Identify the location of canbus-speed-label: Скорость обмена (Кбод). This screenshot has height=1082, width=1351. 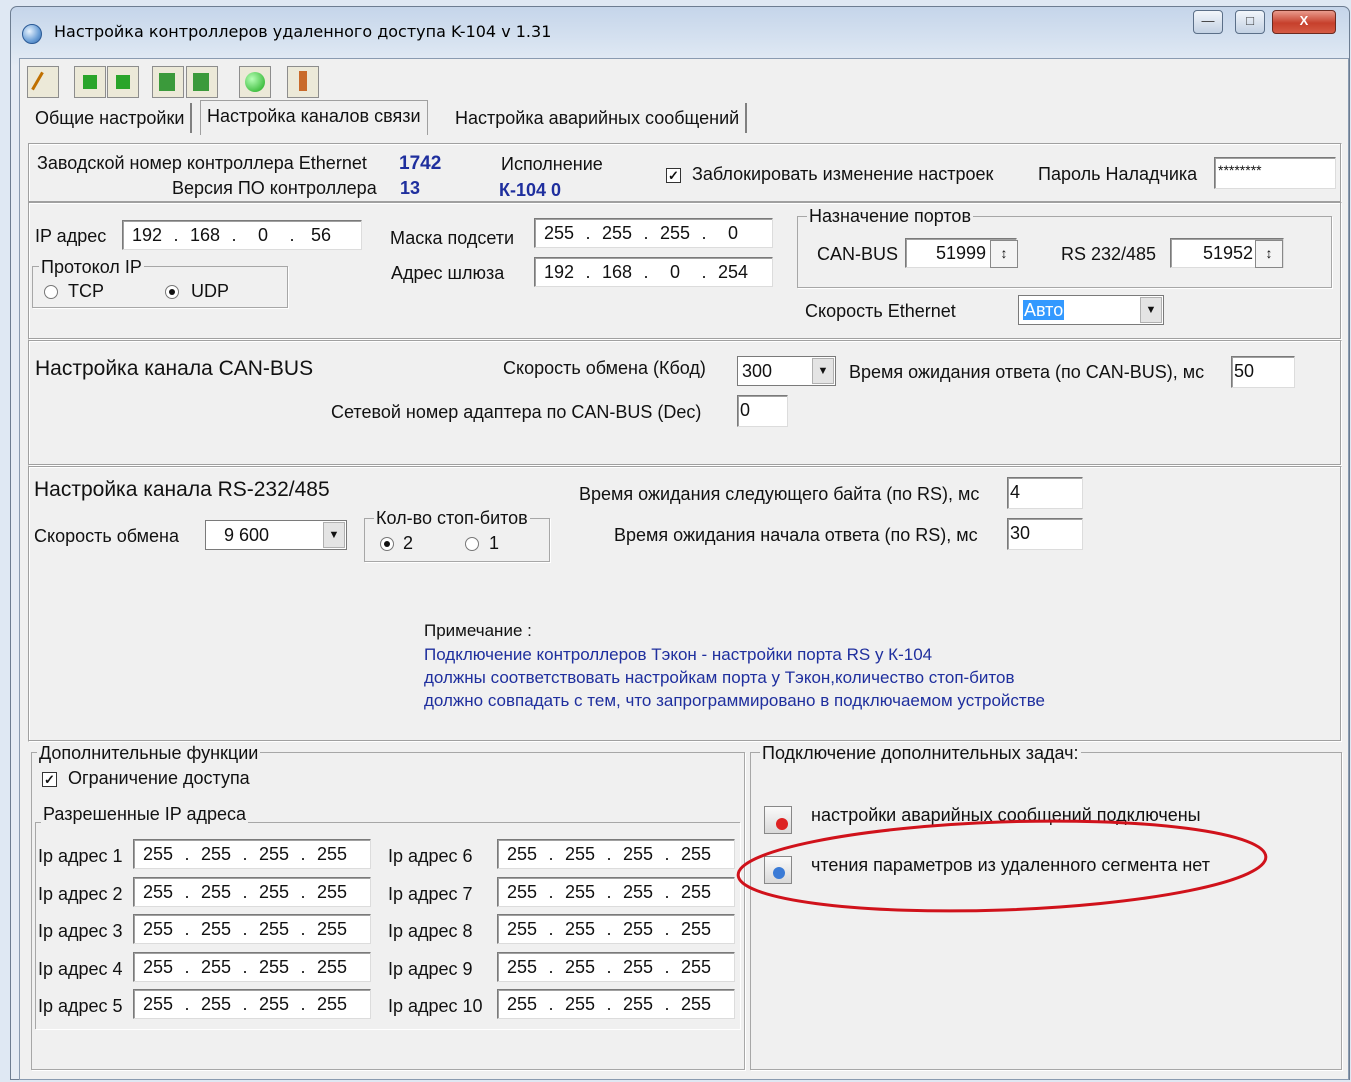
(604, 368).